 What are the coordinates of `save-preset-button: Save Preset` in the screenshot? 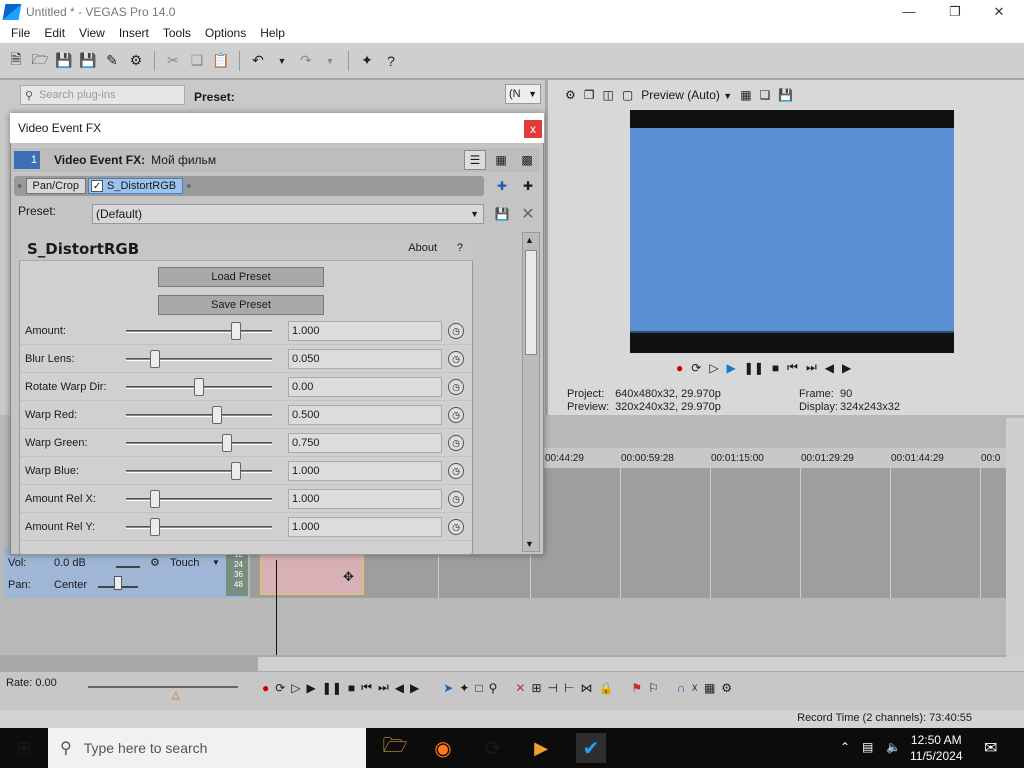 It's located at (241, 305).